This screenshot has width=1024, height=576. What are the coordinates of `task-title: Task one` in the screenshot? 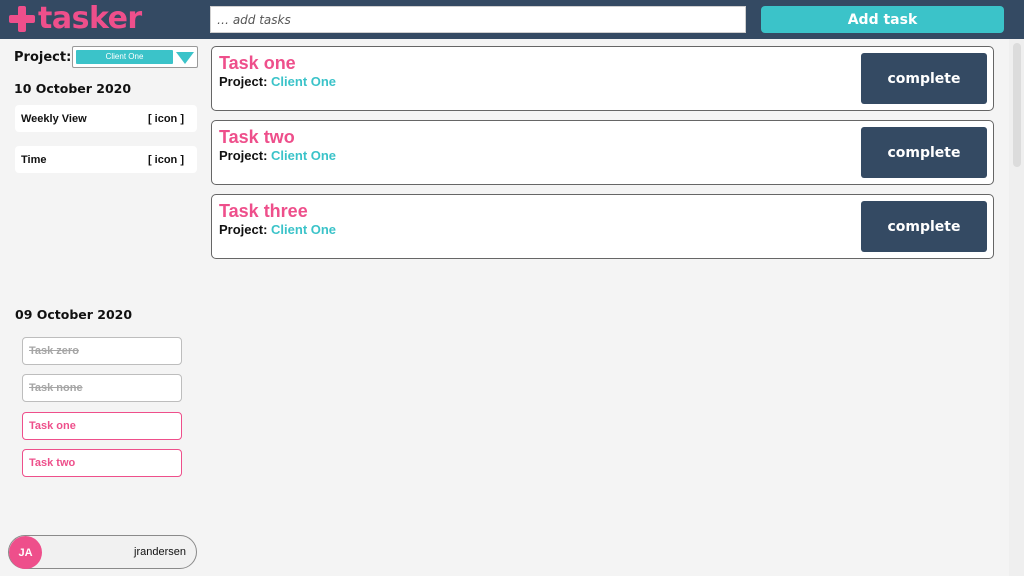 It's located at (257, 63).